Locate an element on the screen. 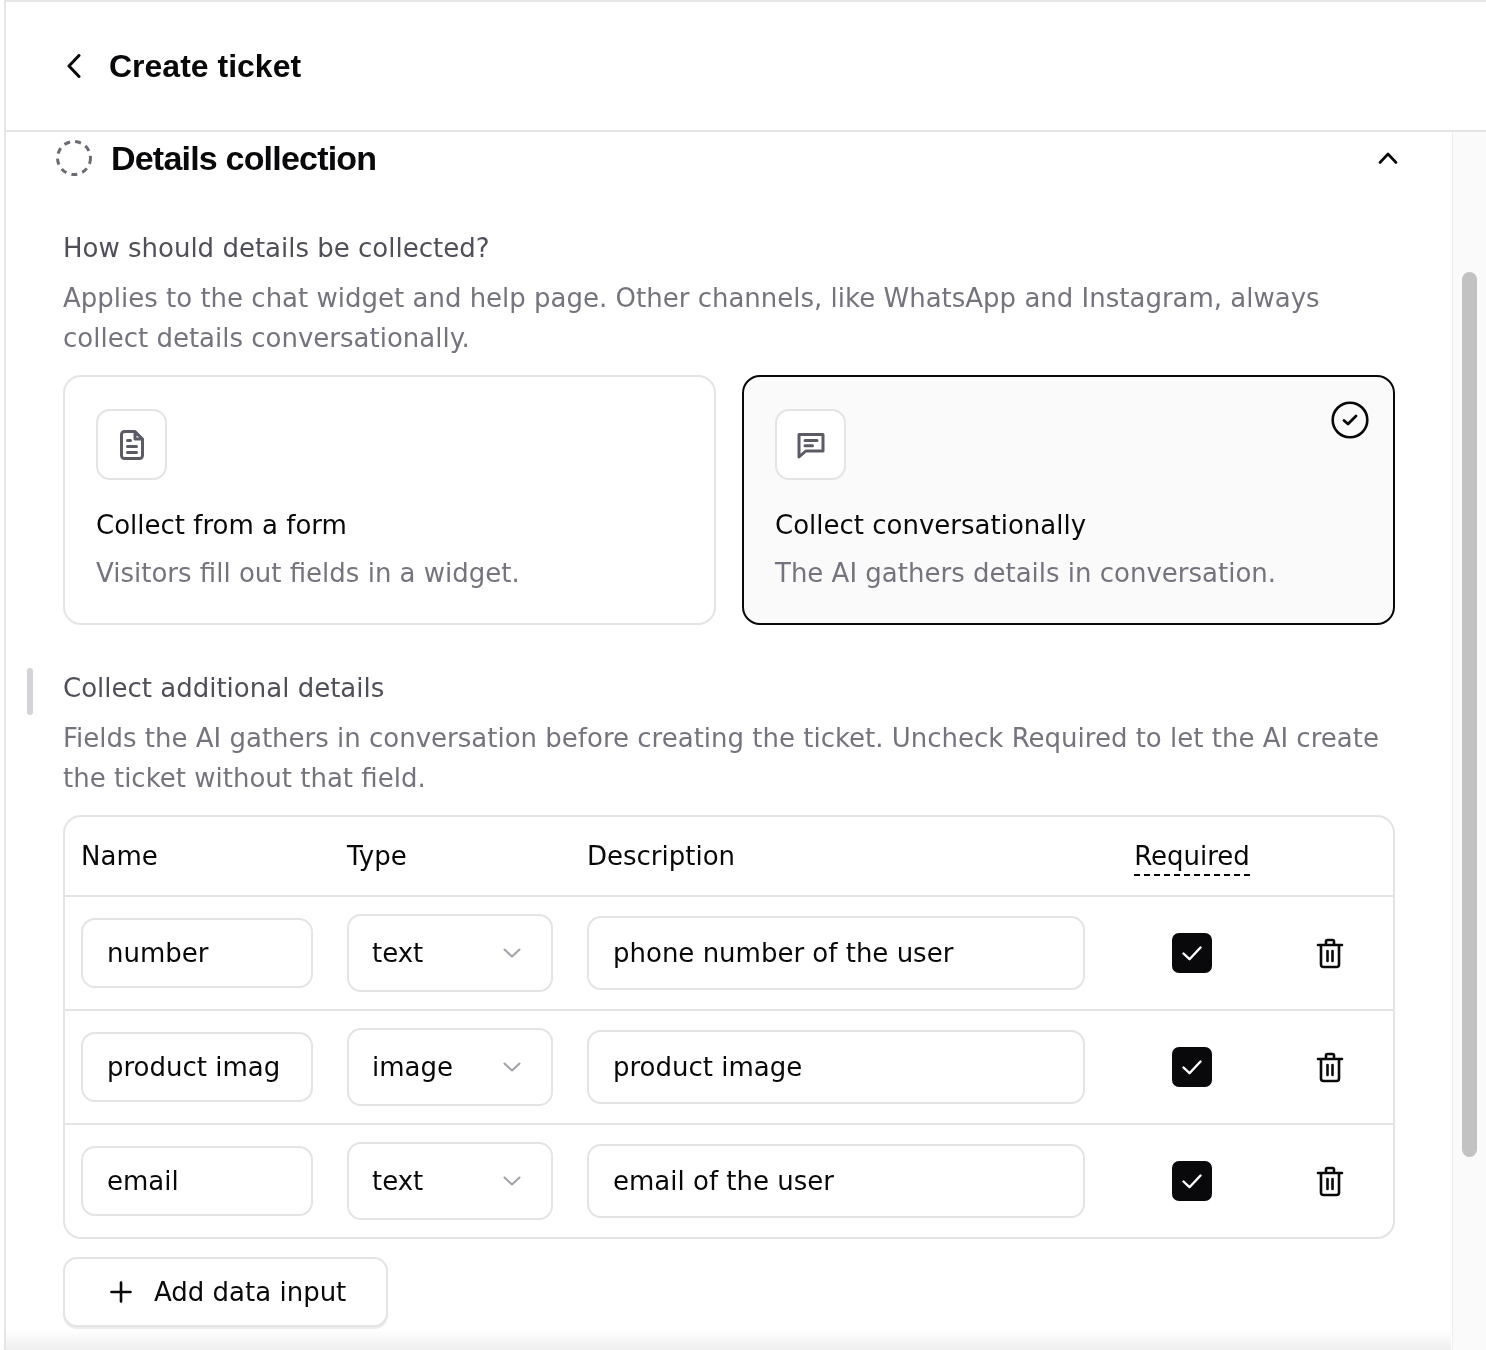 The width and height of the screenshot is (1486, 1350). option-subtitle: Visitors fill out fields in a widget. is located at coordinates (308, 573).